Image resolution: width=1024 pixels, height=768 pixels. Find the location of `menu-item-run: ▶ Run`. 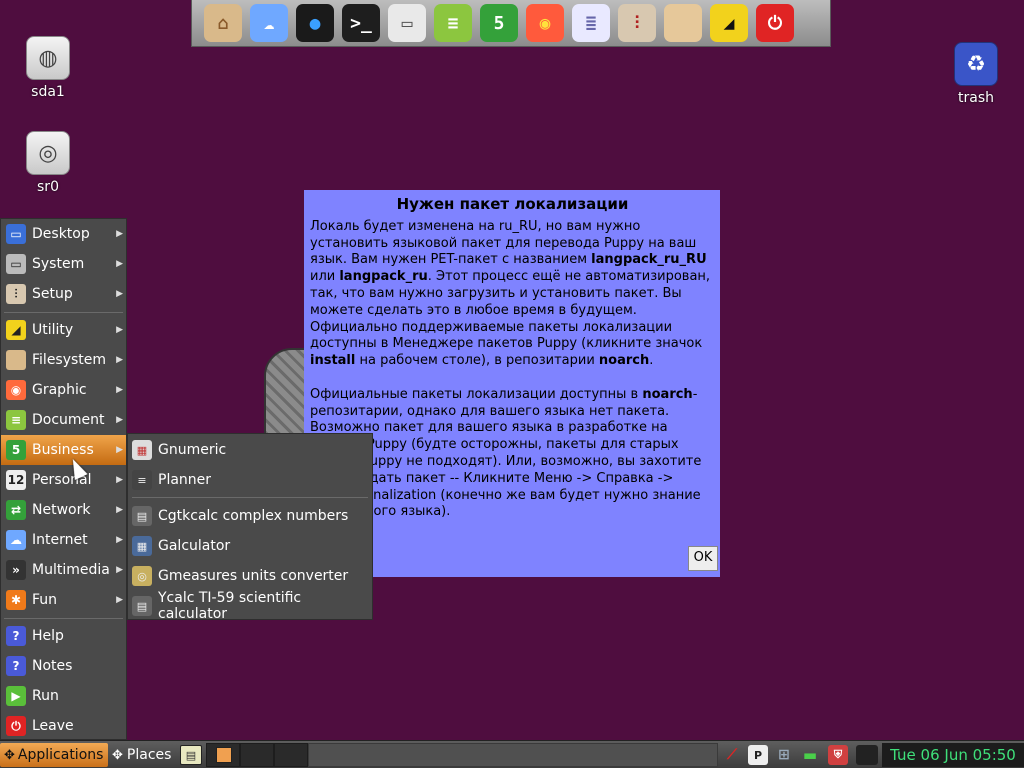

menu-item-run: ▶ Run is located at coordinates (63, 696).